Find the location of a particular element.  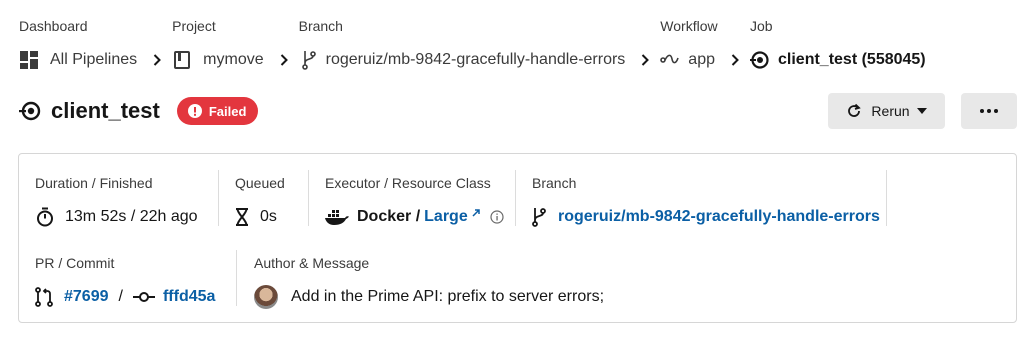

queued-caption: Queued is located at coordinates (260, 183).